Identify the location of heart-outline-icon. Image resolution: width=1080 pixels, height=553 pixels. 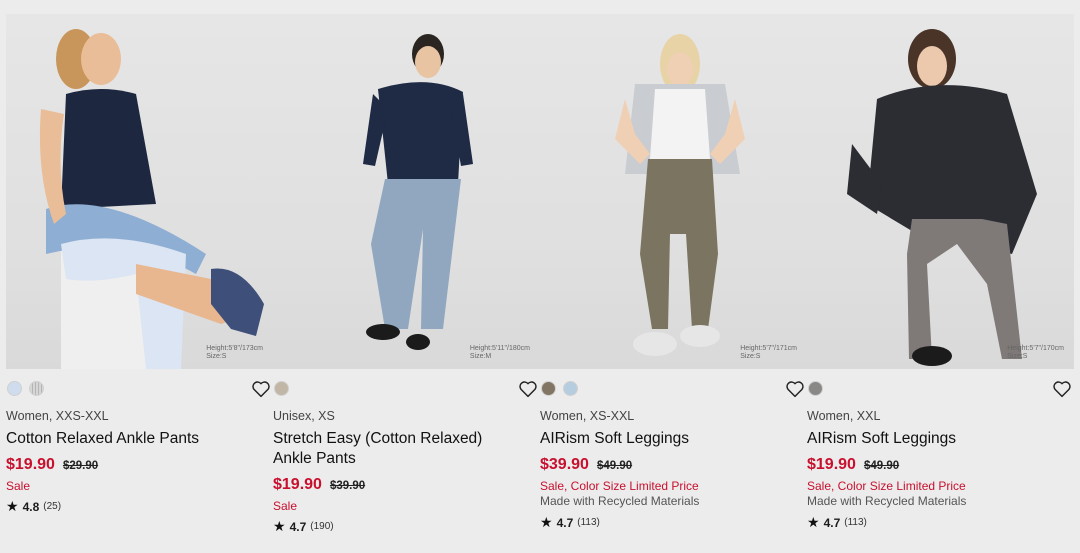
(1062, 389).